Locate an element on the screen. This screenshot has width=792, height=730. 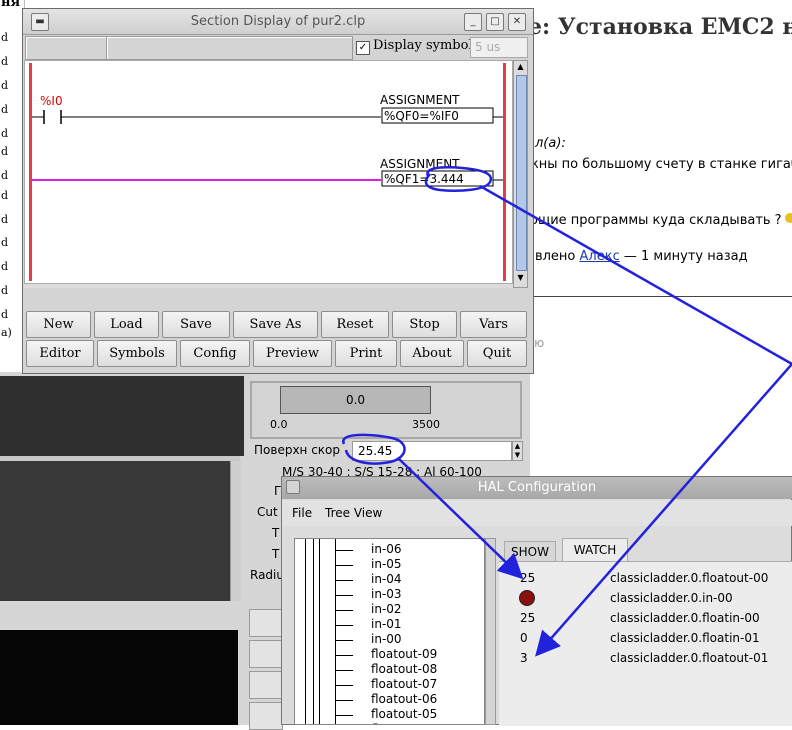
display-symbols-label: Display symbols is located at coordinates (426, 45).